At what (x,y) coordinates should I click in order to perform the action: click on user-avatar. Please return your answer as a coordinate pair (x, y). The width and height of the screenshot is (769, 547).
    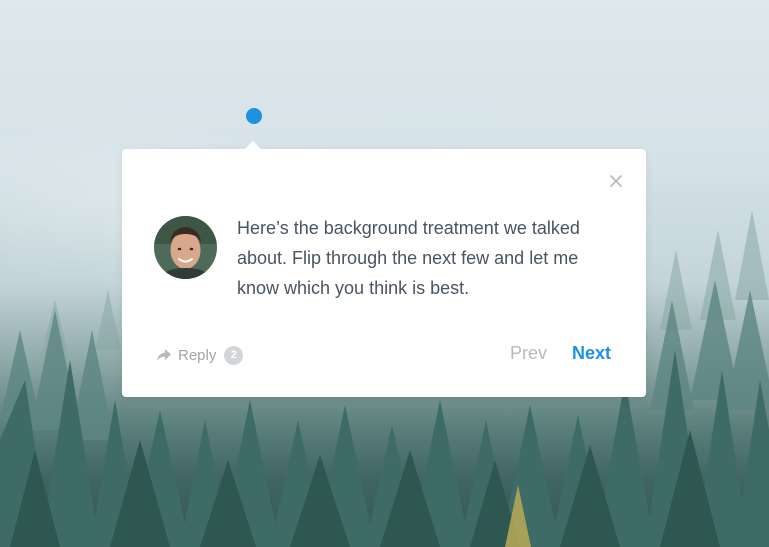
    Looking at the image, I should click on (185, 247).